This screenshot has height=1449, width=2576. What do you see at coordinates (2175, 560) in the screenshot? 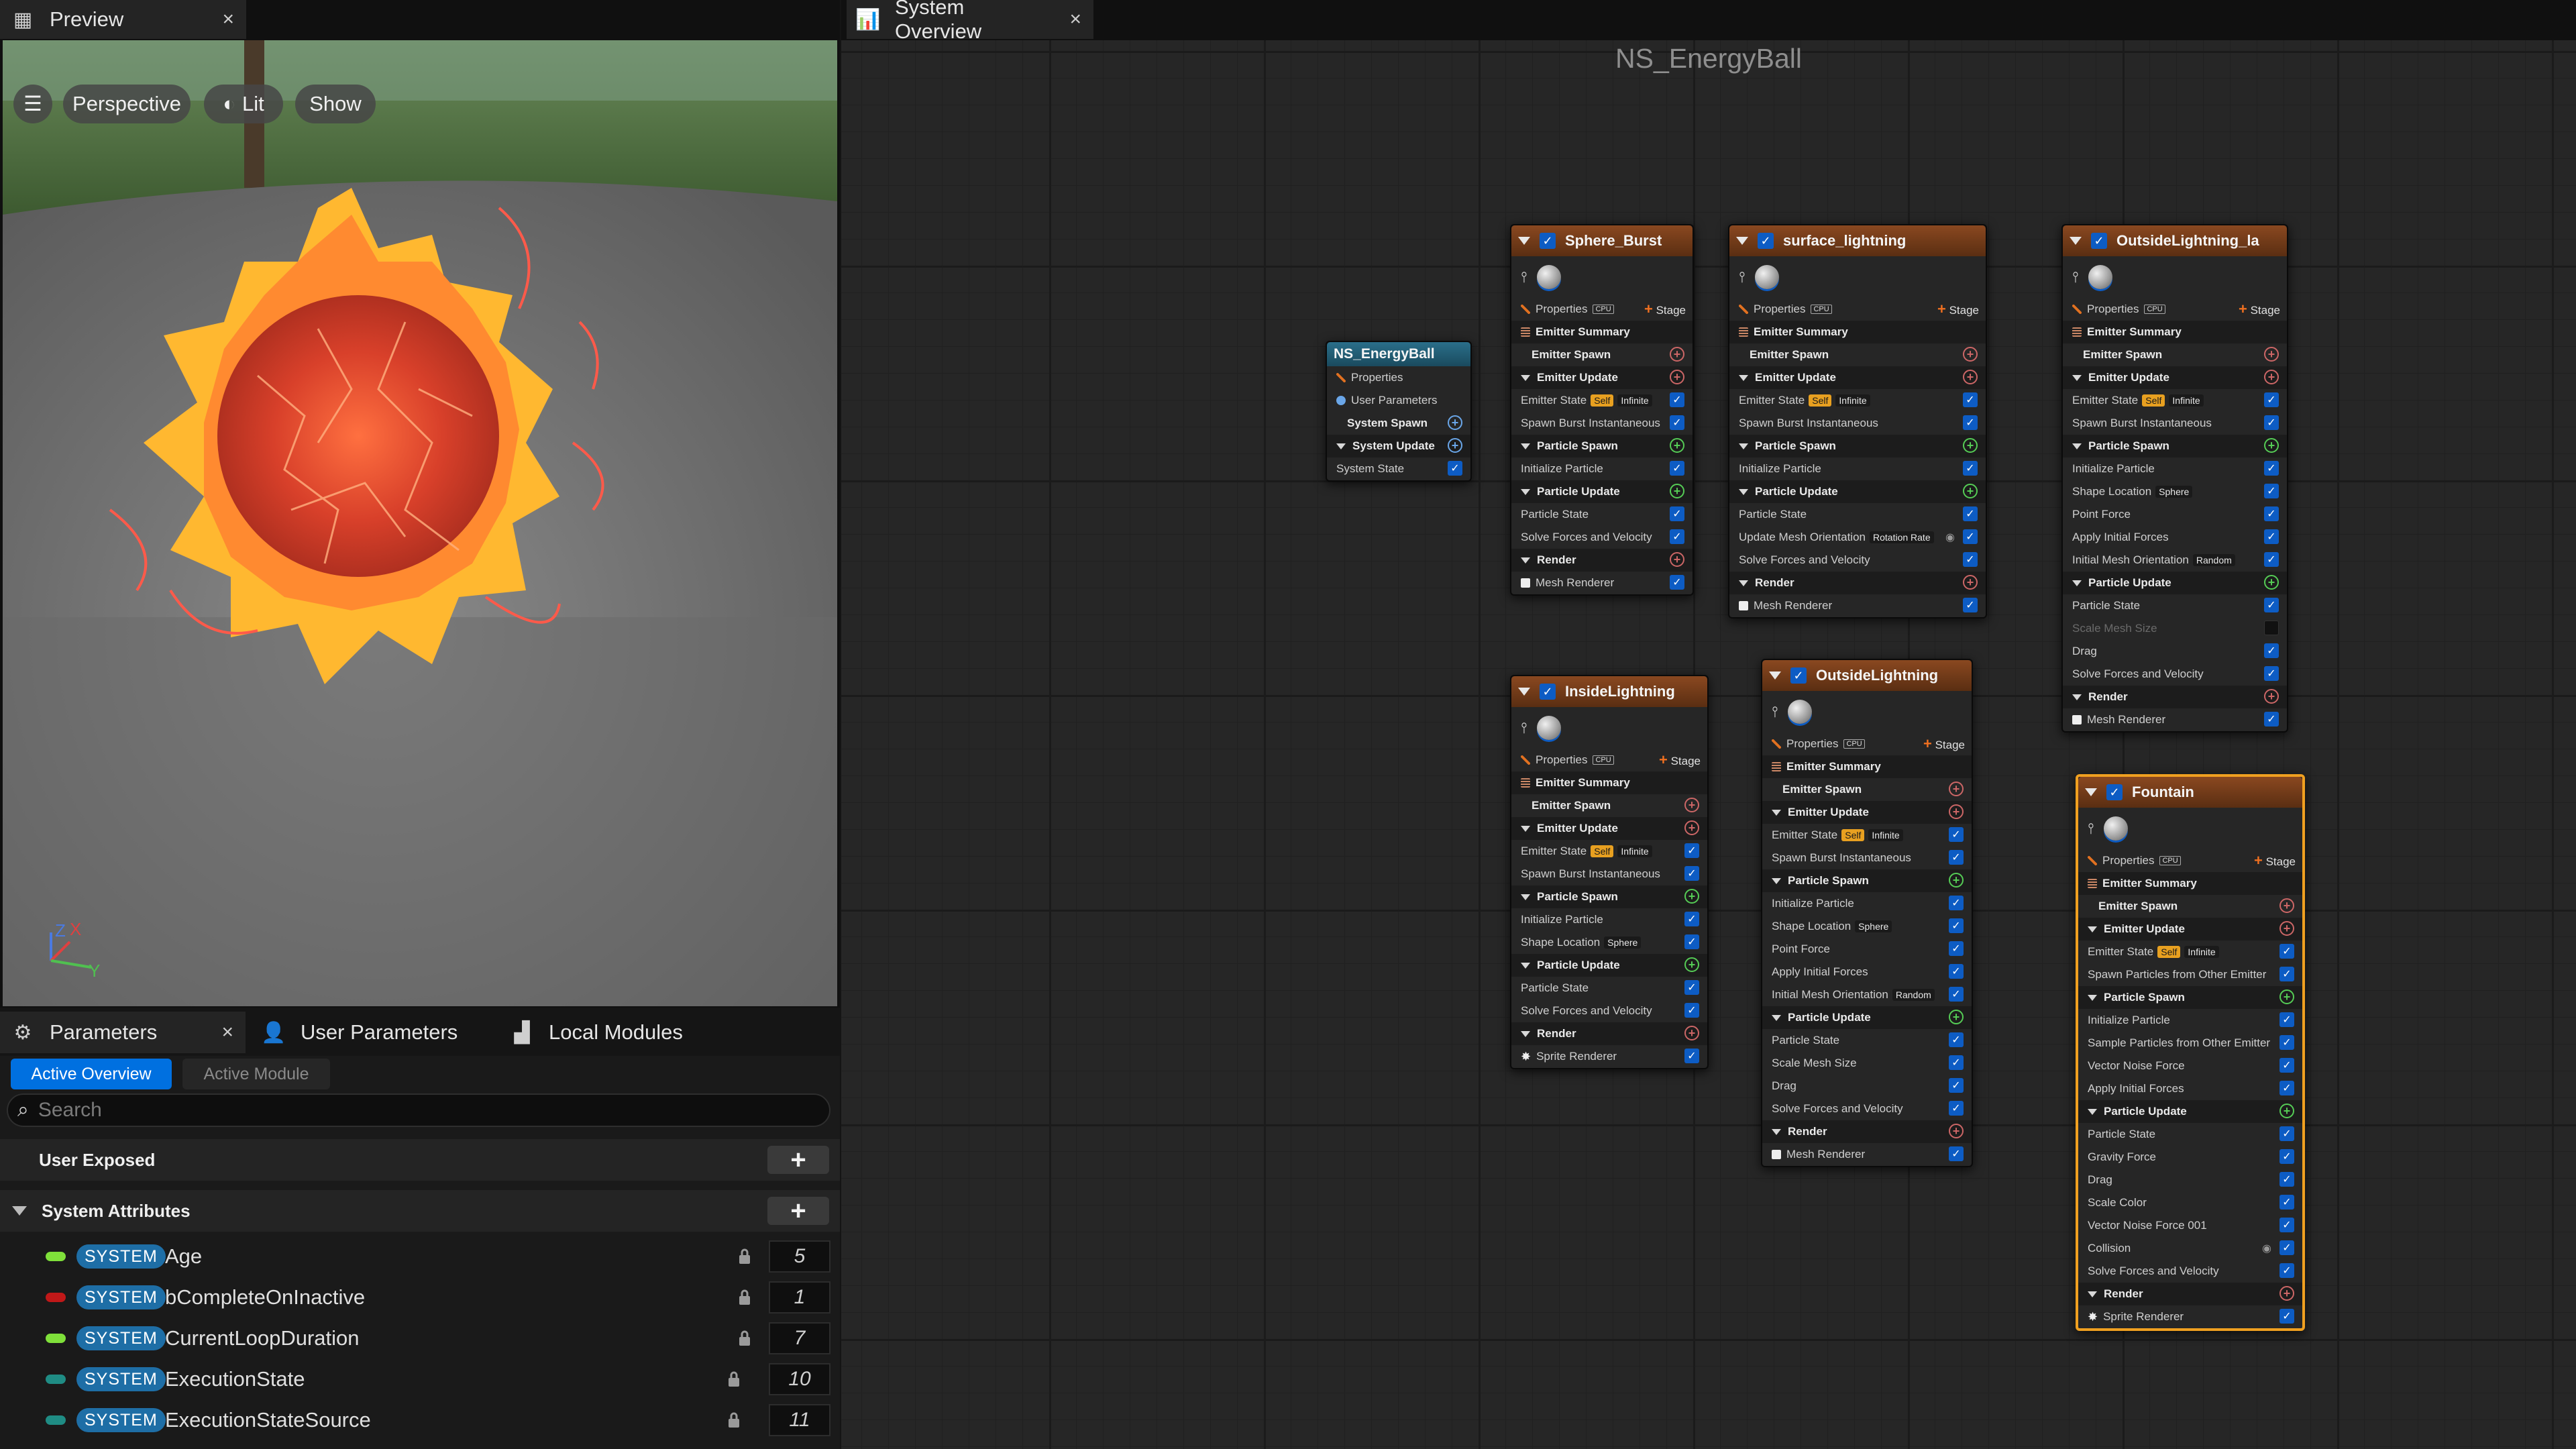
I see `module-row: Initial Mesh Orientation Random ✓` at bounding box center [2175, 560].